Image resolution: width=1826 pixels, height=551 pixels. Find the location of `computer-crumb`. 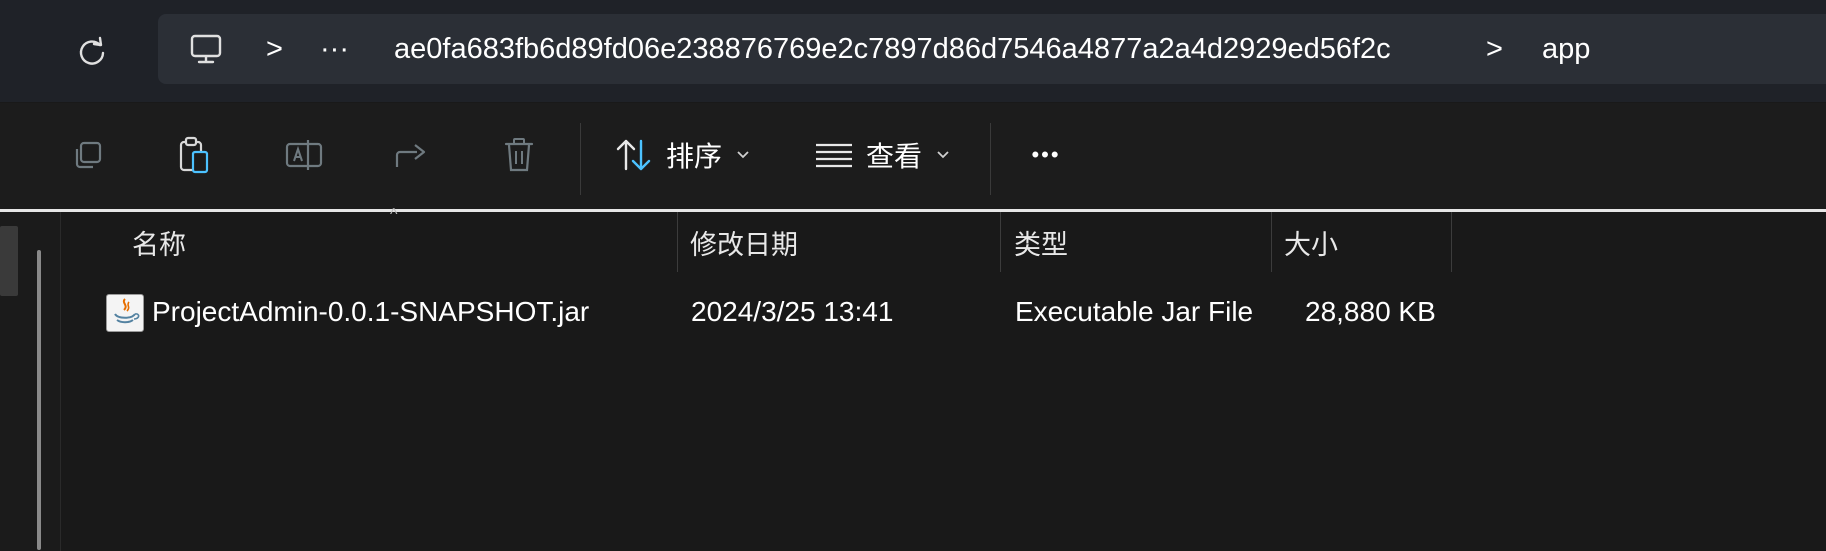

computer-crumb is located at coordinates (206, 49).